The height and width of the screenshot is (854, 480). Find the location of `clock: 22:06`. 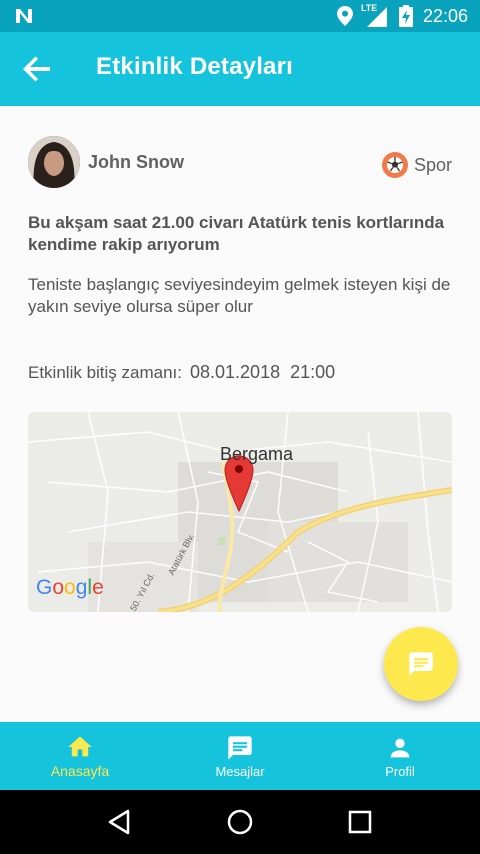

clock: 22:06 is located at coordinates (445, 15).